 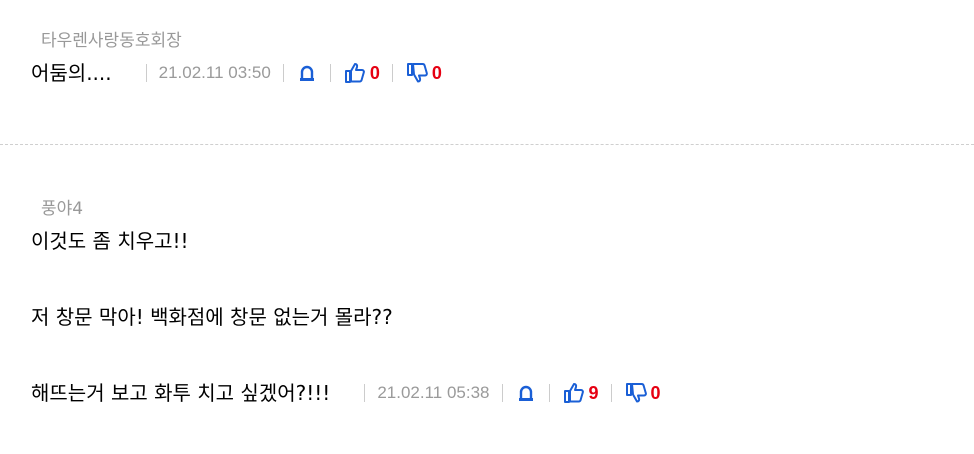 I want to click on like-button: 0, so click(x=361, y=73).